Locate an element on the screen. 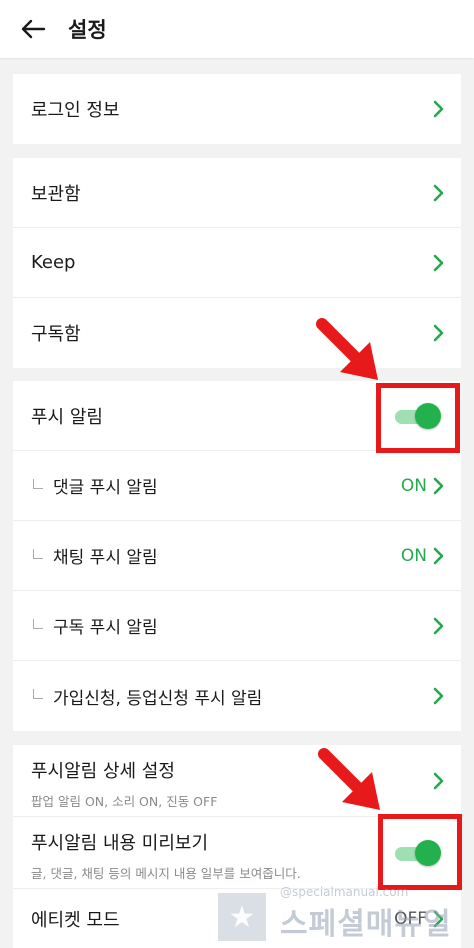 Image resolution: width=474 pixels, height=948 pixels. watermark: ★ @specialmanual.com 스페셜매뉴얼 is located at coordinates (342, 916).